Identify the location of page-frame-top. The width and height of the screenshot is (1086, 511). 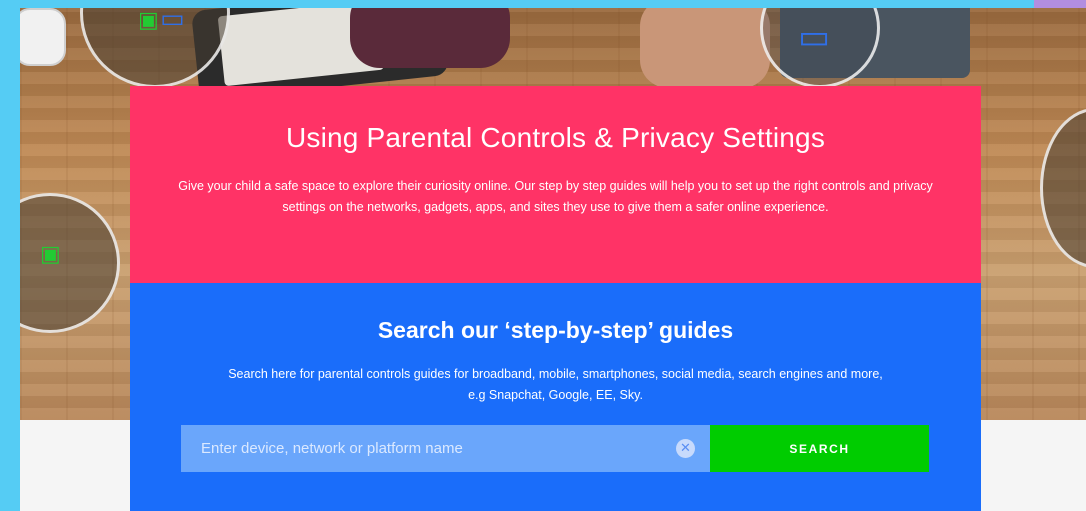
(543, 4).